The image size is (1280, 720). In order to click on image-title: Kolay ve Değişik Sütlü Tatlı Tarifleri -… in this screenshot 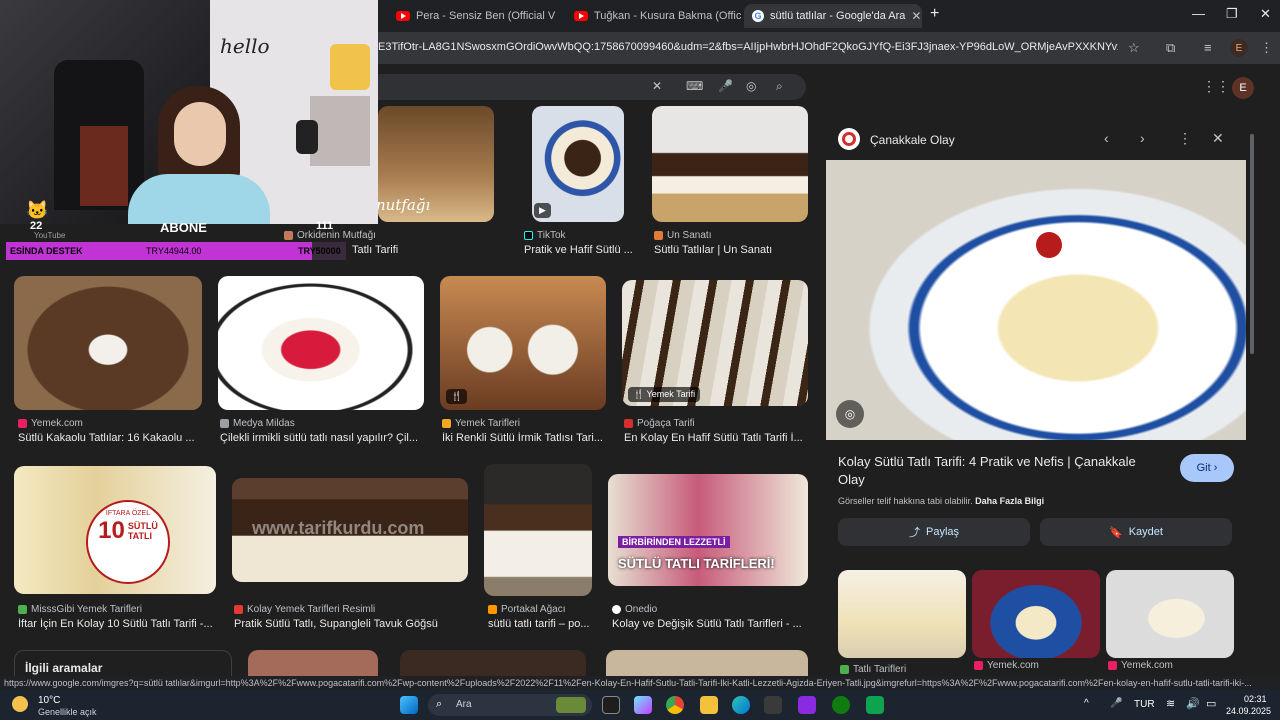, I will do `click(710, 624)`.